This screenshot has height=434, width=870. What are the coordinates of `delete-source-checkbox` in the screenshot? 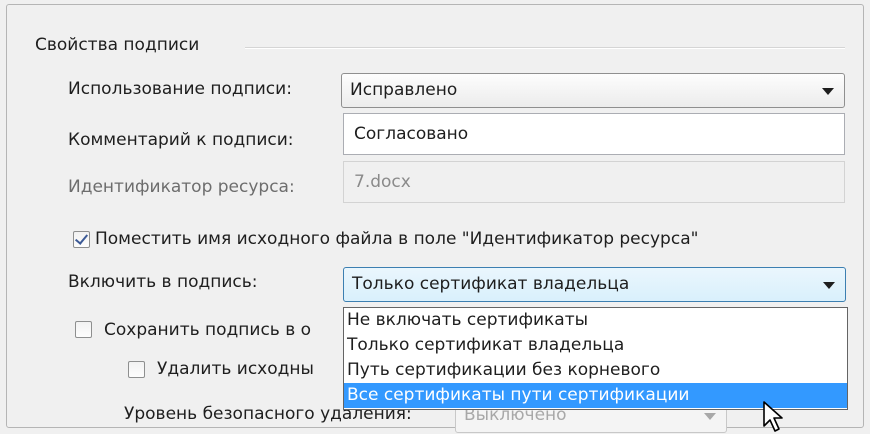 It's located at (136, 369).